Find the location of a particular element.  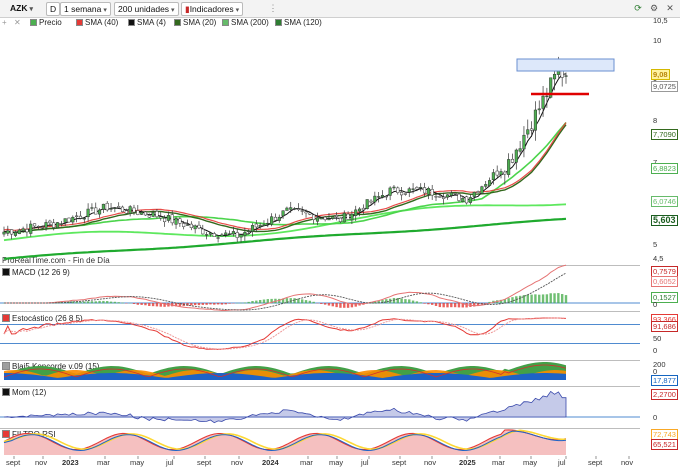

price-tag-sma20: 7,7090 is located at coordinates (664, 134).